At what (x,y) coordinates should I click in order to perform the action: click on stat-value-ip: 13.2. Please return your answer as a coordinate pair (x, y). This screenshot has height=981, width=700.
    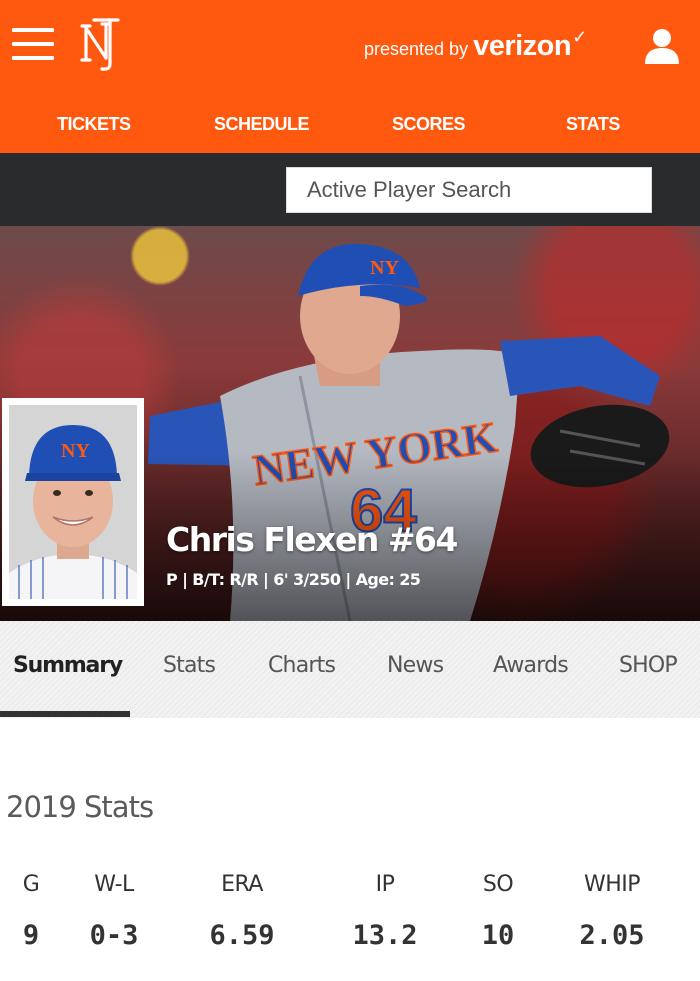
    Looking at the image, I should click on (385, 935).